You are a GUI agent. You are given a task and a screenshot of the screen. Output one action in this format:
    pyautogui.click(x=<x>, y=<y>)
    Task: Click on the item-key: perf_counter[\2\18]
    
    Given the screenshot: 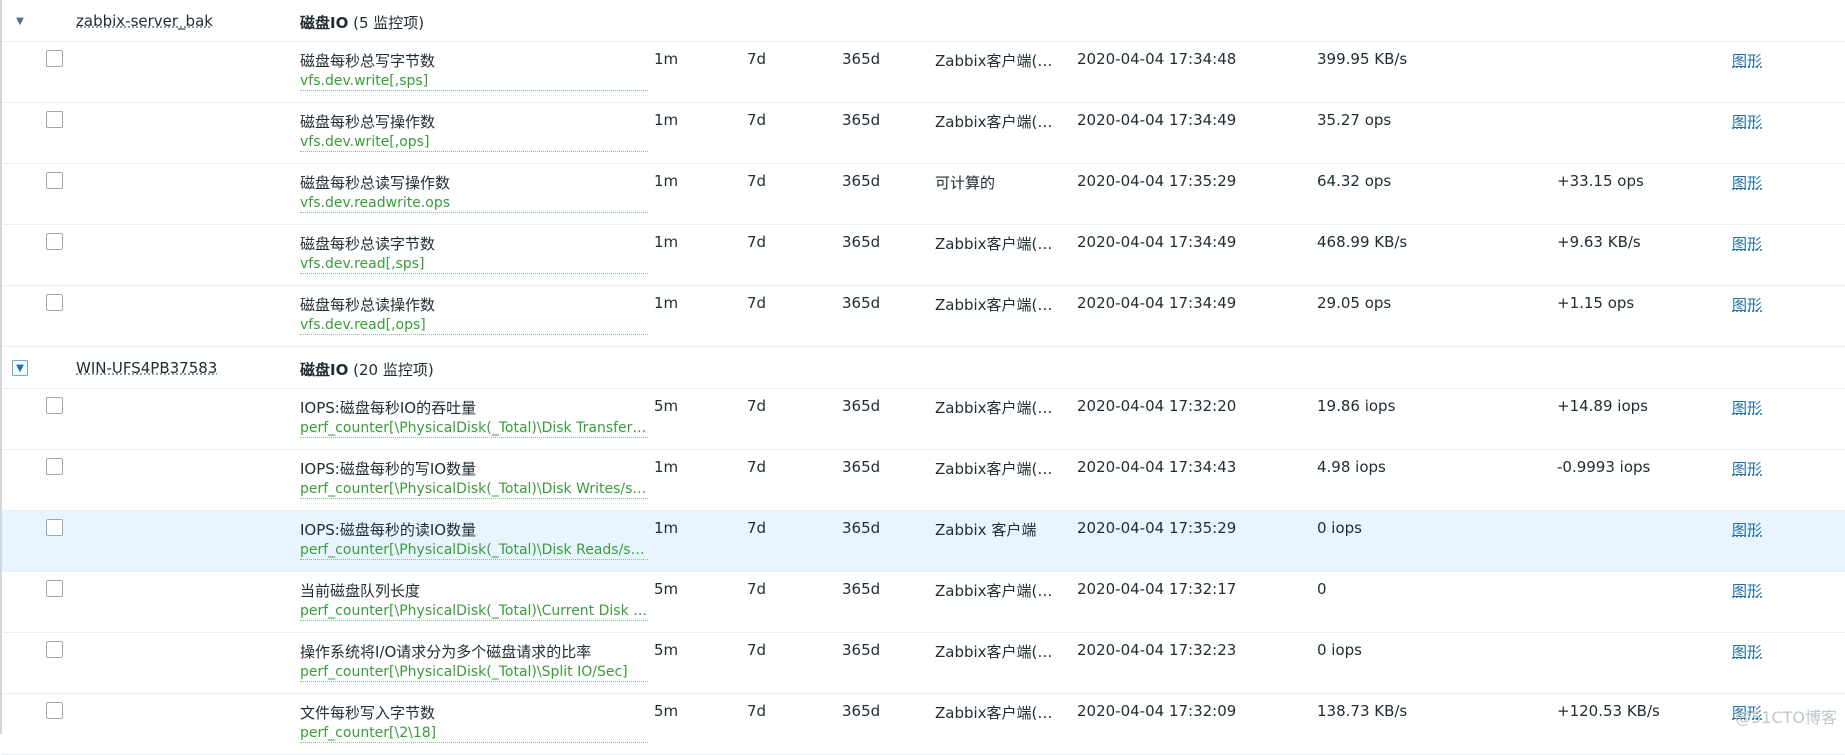 What is the action you would take?
    pyautogui.click(x=474, y=734)
    